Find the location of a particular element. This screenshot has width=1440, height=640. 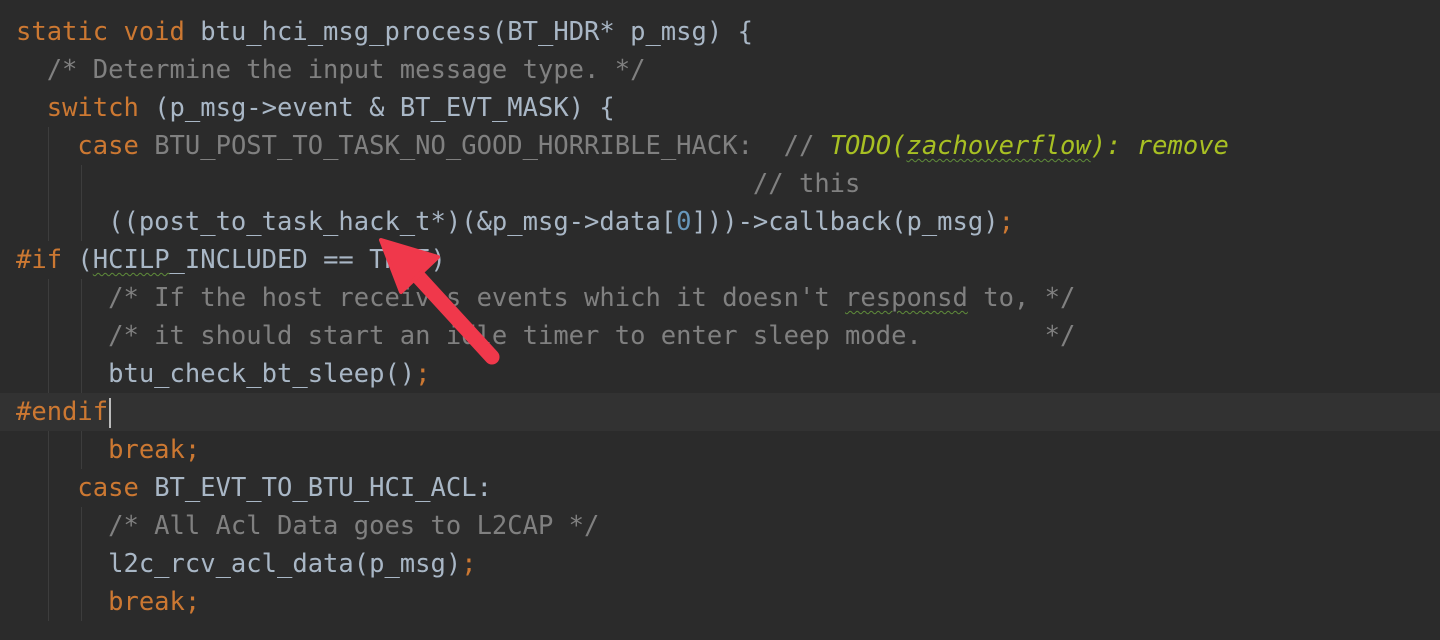

code-line-2: /* Determine the input message type. */ is located at coordinates (720, 70).